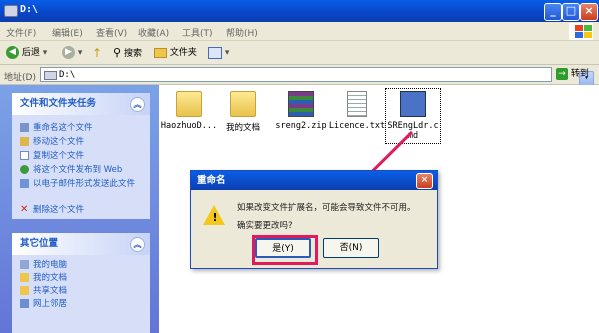 This screenshot has width=599, height=333. What do you see at coordinates (56, 128) in the screenshot?
I see `task-rename: 重命名这个文件` at bounding box center [56, 128].